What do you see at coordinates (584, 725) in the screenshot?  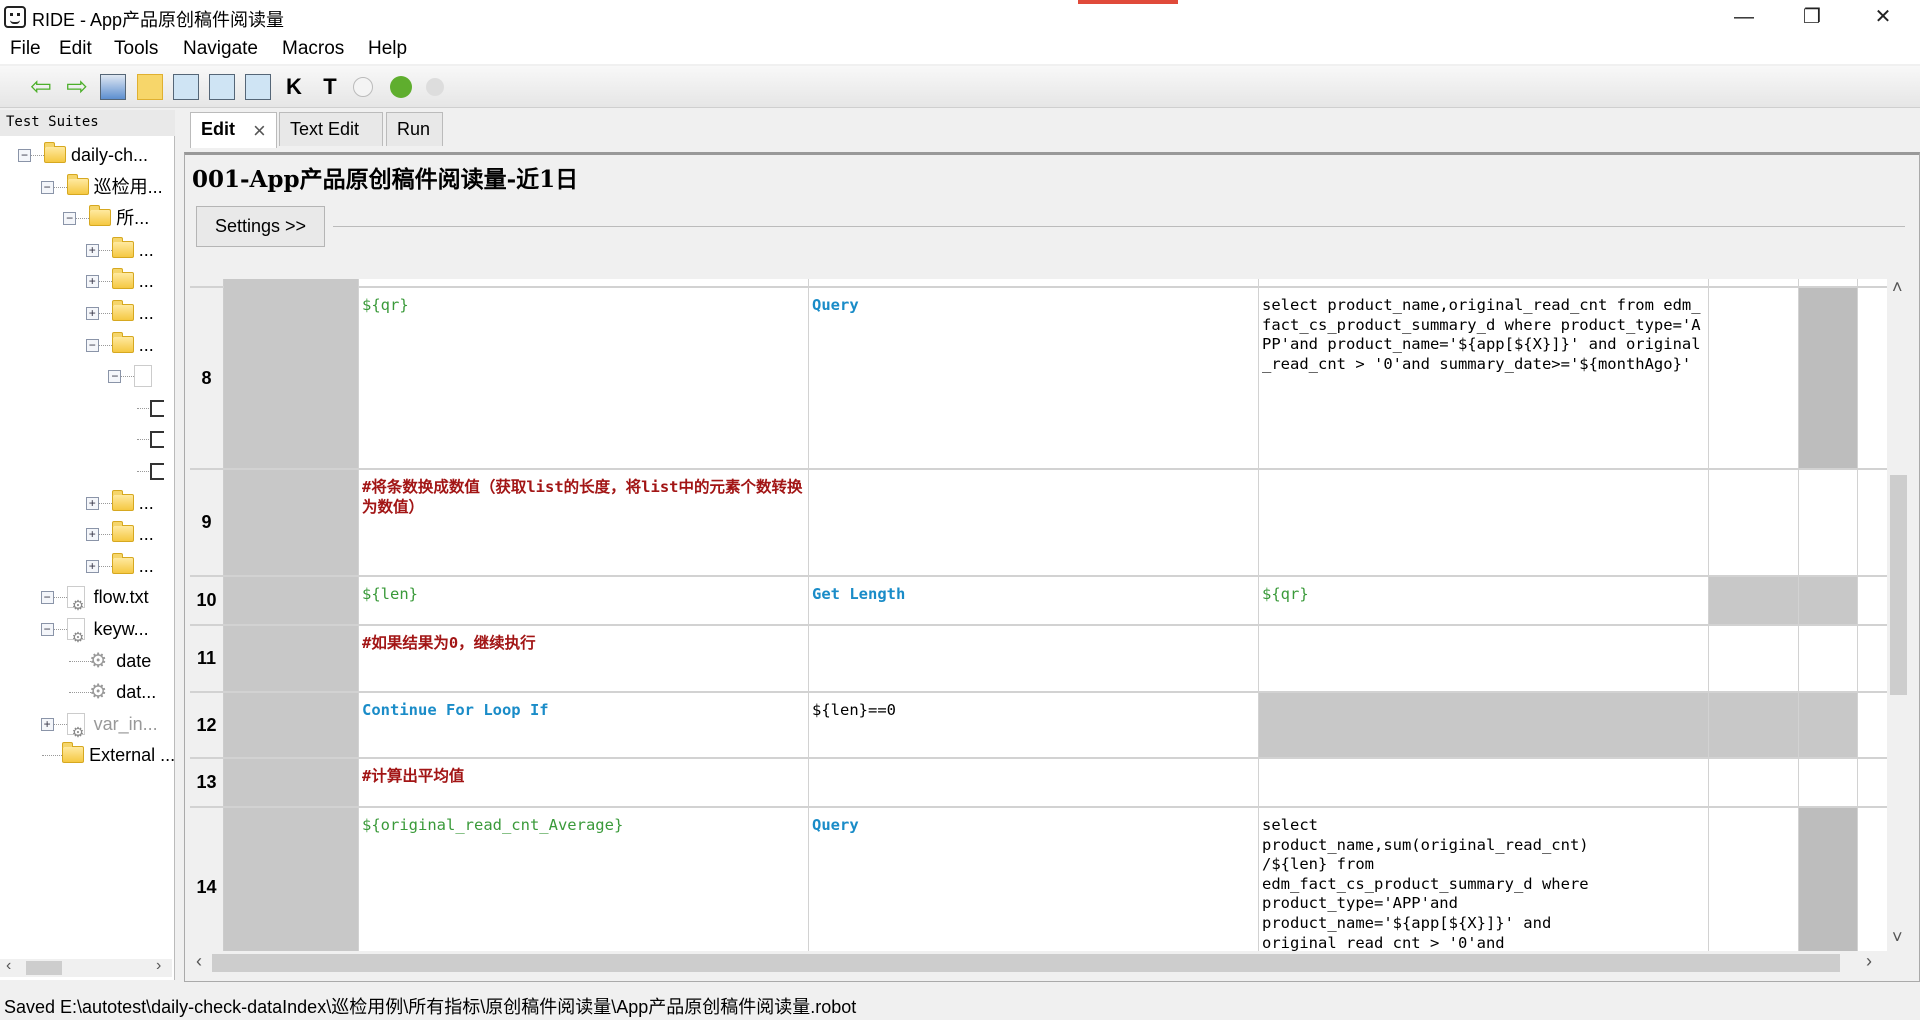 I see `grid-cell: Continue For Loop If` at bounding box center [584, 725].